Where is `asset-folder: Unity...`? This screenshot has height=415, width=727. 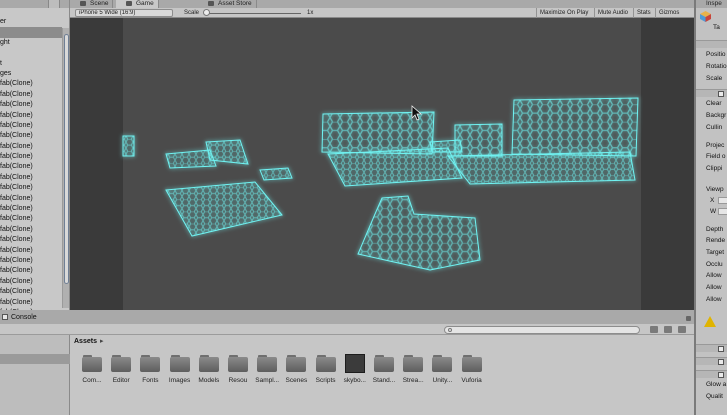 asset-folder: Unity... is located at coordinates (442, 371).